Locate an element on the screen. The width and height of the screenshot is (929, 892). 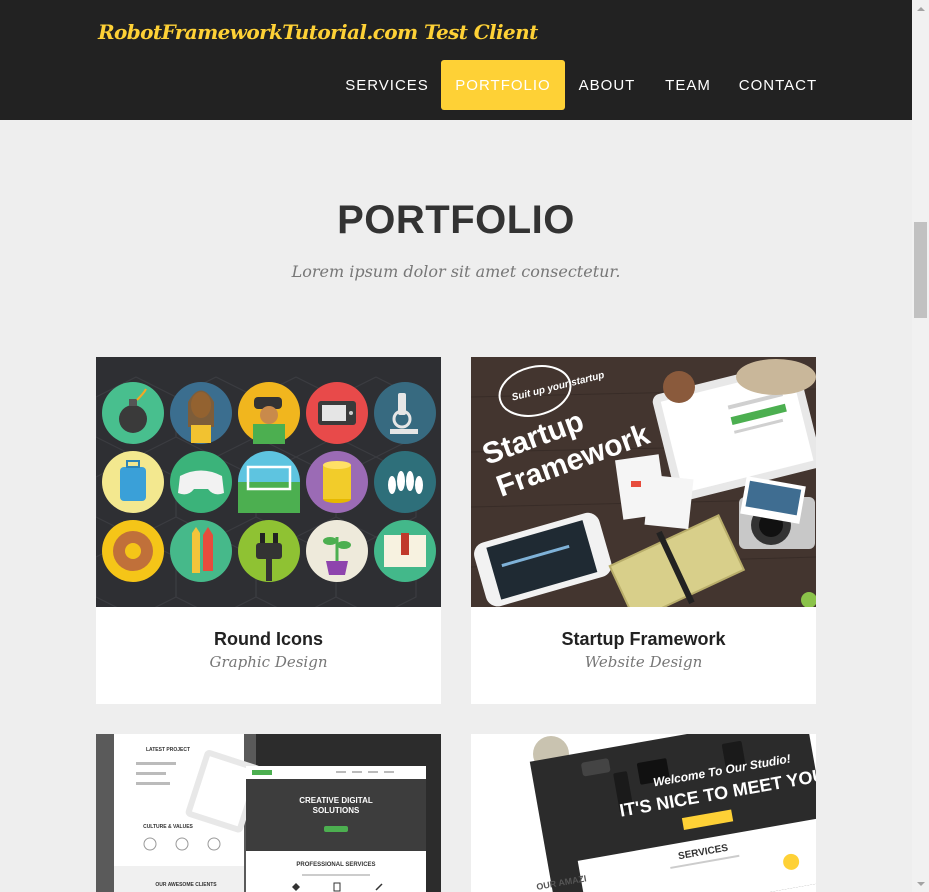
section-subheading: Lorem ipsum dolor sit amet consectetur. is located at coordinates (456, 271).